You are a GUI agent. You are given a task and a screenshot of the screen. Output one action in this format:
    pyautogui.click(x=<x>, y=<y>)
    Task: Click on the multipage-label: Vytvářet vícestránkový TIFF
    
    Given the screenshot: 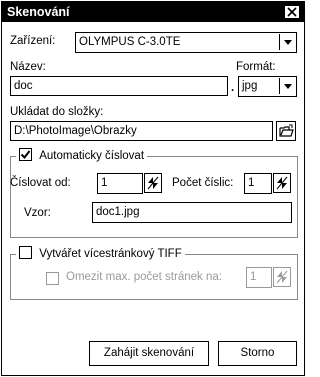 What is the action you would take?
    pyautogui.click(x=110, y=253)
    